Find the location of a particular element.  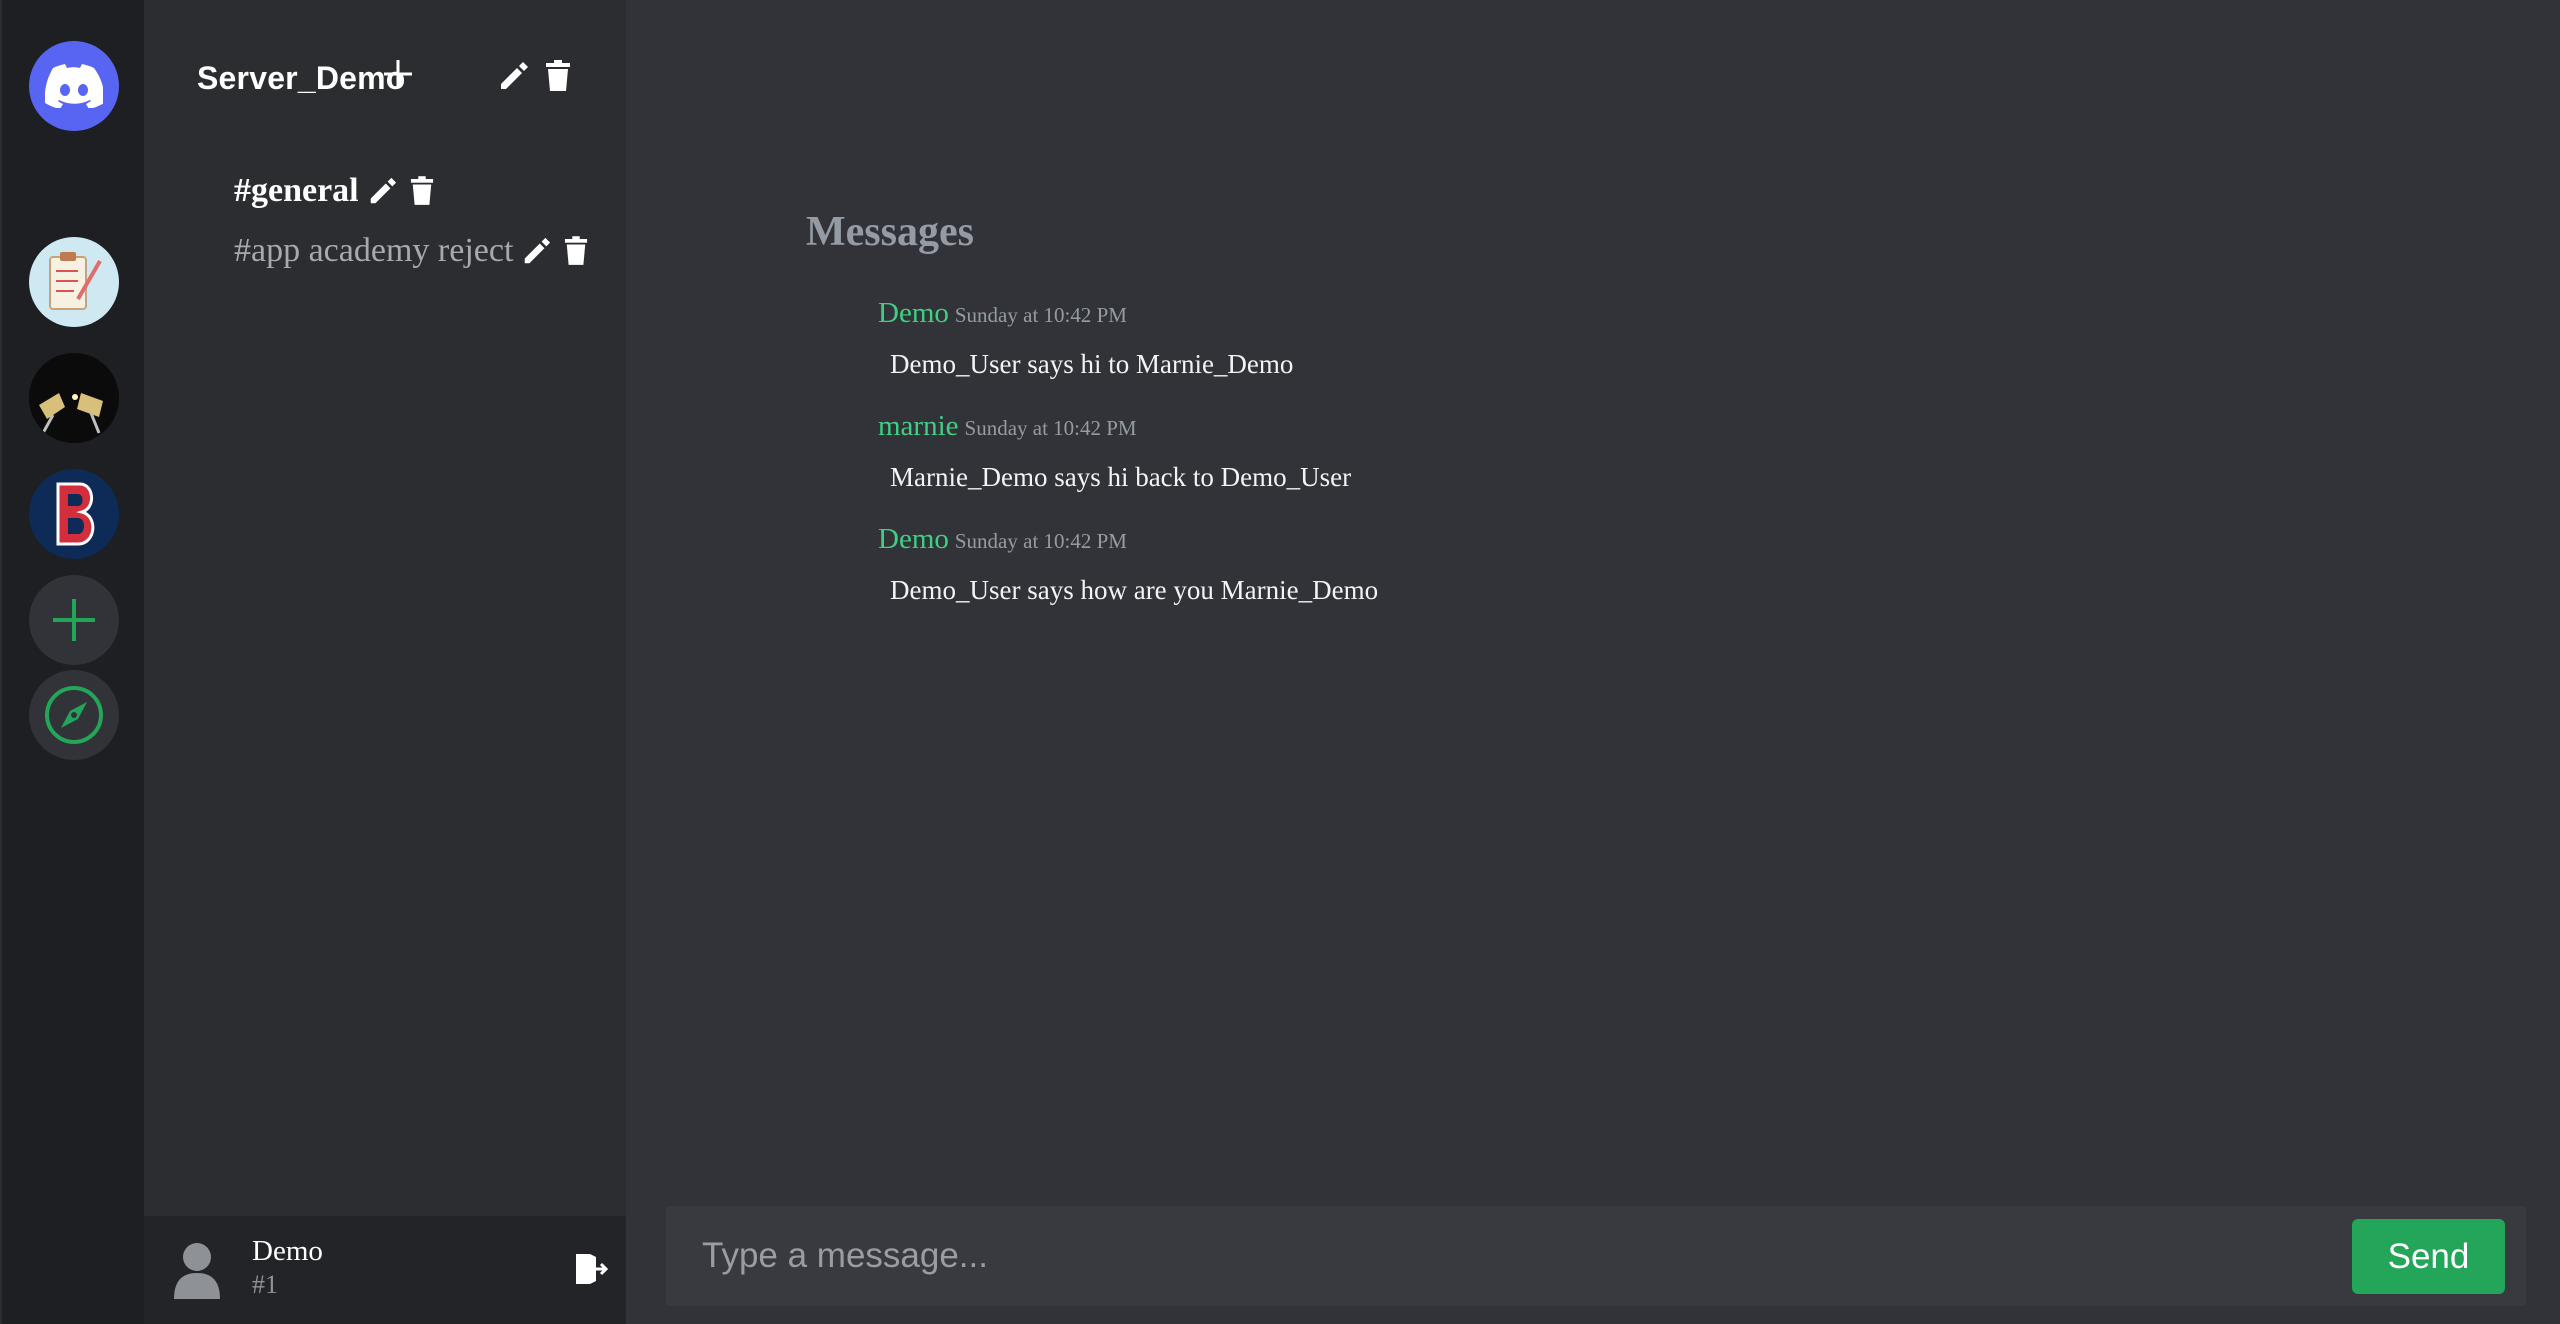

discord-logo-icon is located at coordinates (74, 86).